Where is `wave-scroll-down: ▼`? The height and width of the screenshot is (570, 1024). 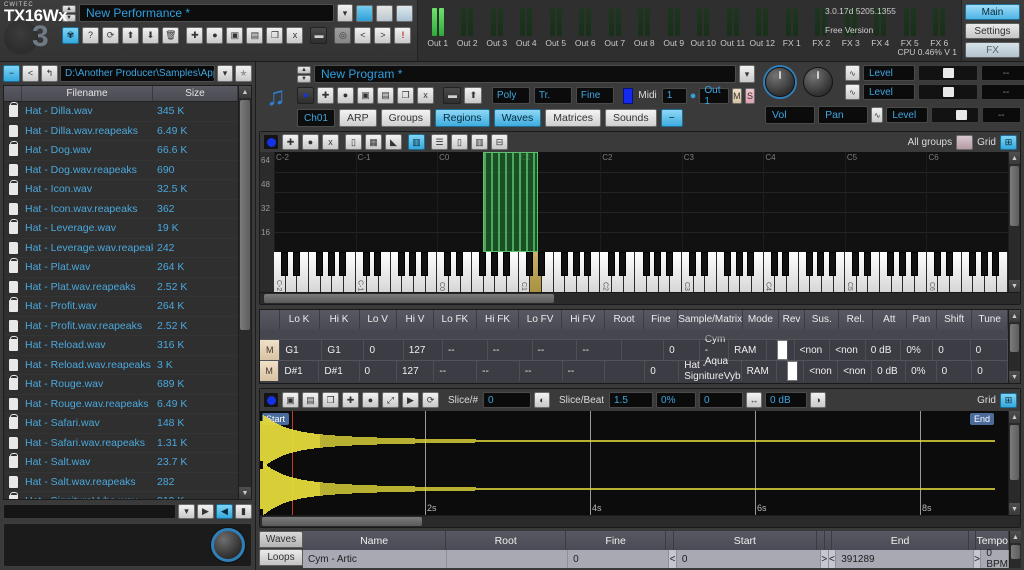 wave-scroll-down: ▼ is located at coordinates (1014, 509).